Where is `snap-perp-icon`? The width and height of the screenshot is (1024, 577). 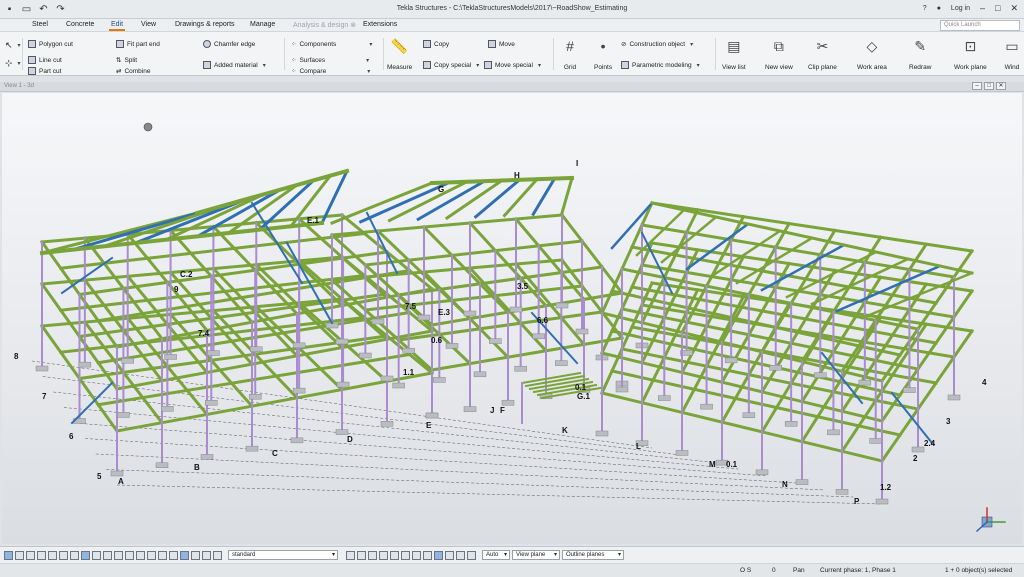
snap-perp-icon is located at coordinates (416, 555).